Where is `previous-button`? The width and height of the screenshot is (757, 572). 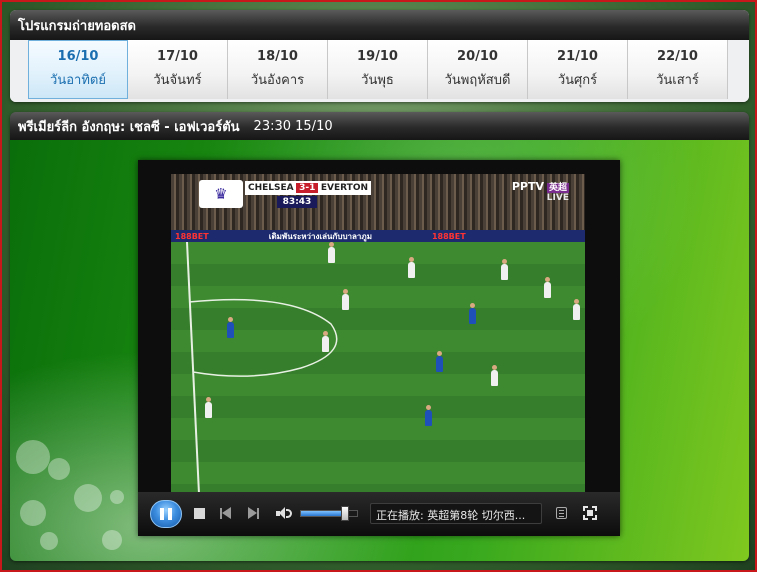
previous-button is located at coordinates (227, 513).